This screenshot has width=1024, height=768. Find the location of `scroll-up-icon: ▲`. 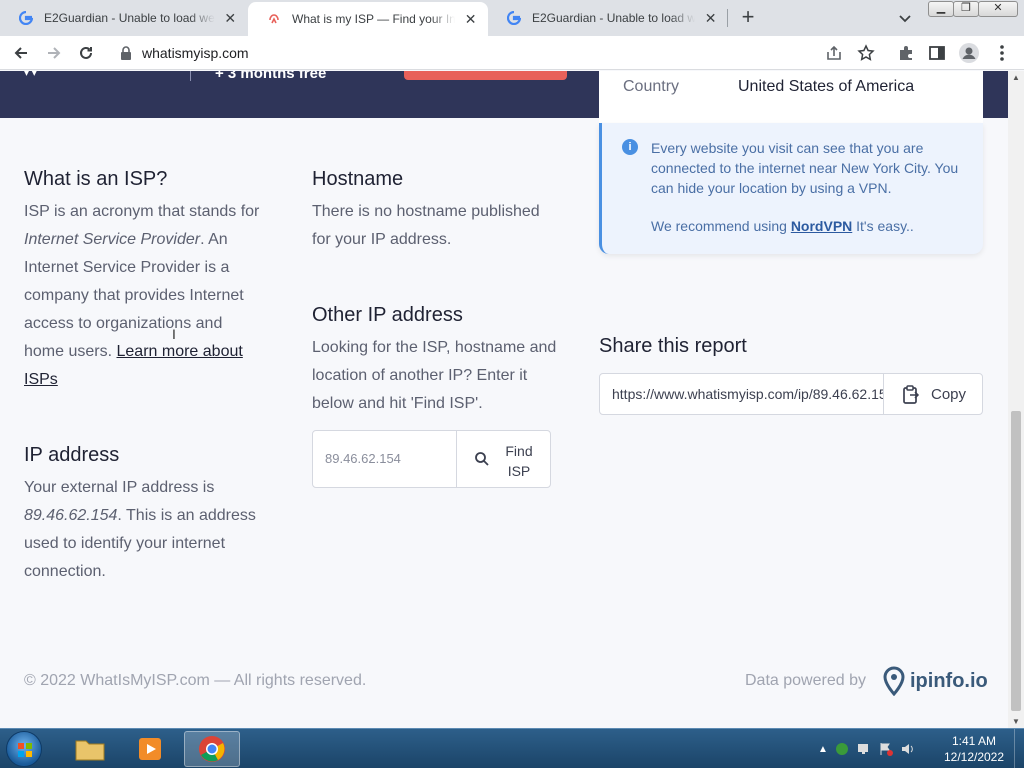

scroll-up-icon: ▲ is located at coordinates (1016, 77).